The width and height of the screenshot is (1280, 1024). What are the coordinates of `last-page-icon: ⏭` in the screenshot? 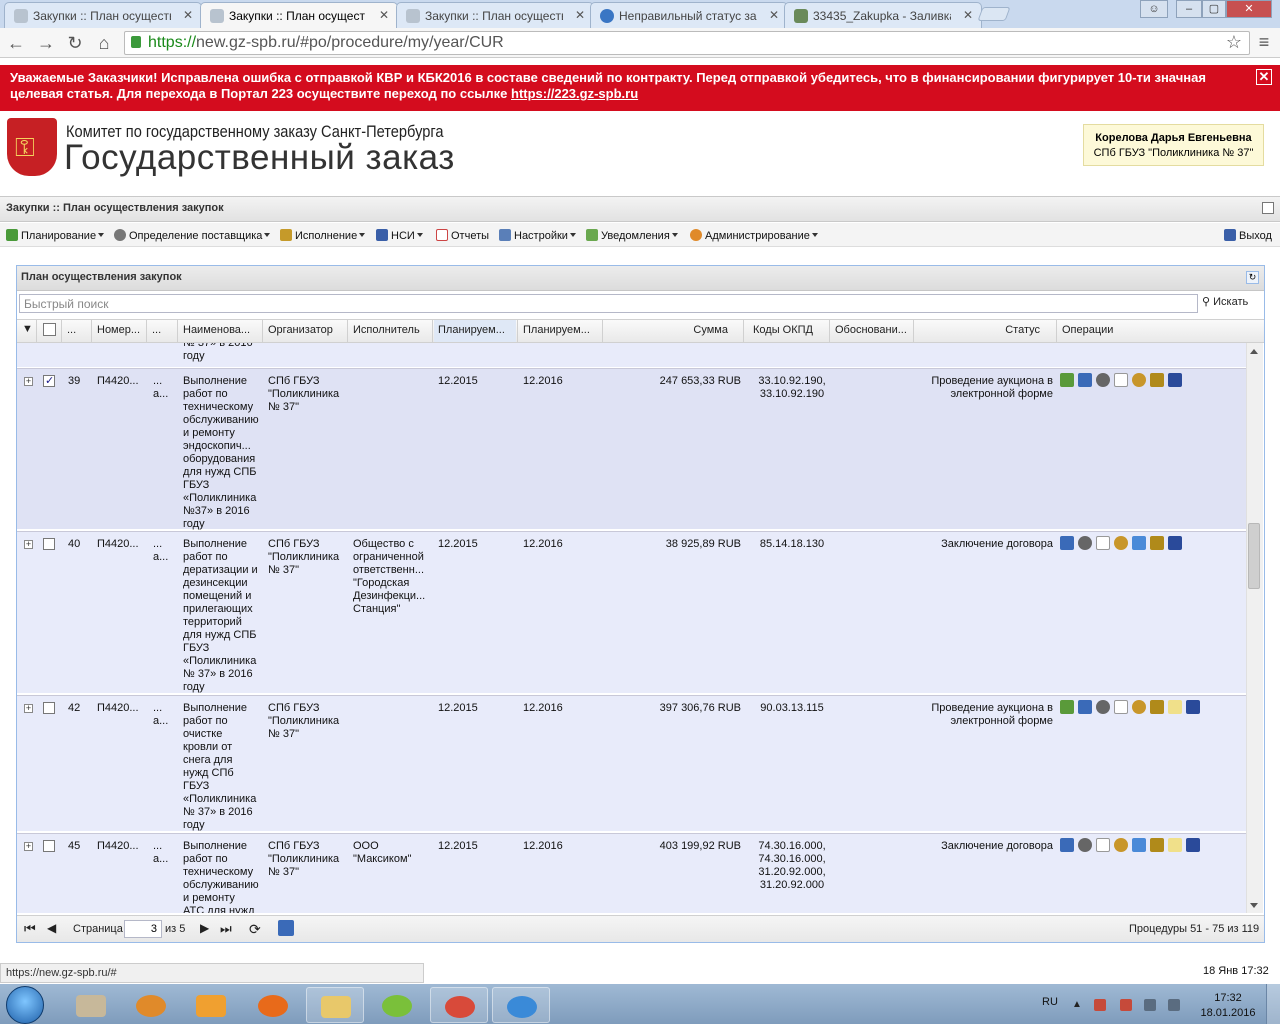 It's located at (226, 929).